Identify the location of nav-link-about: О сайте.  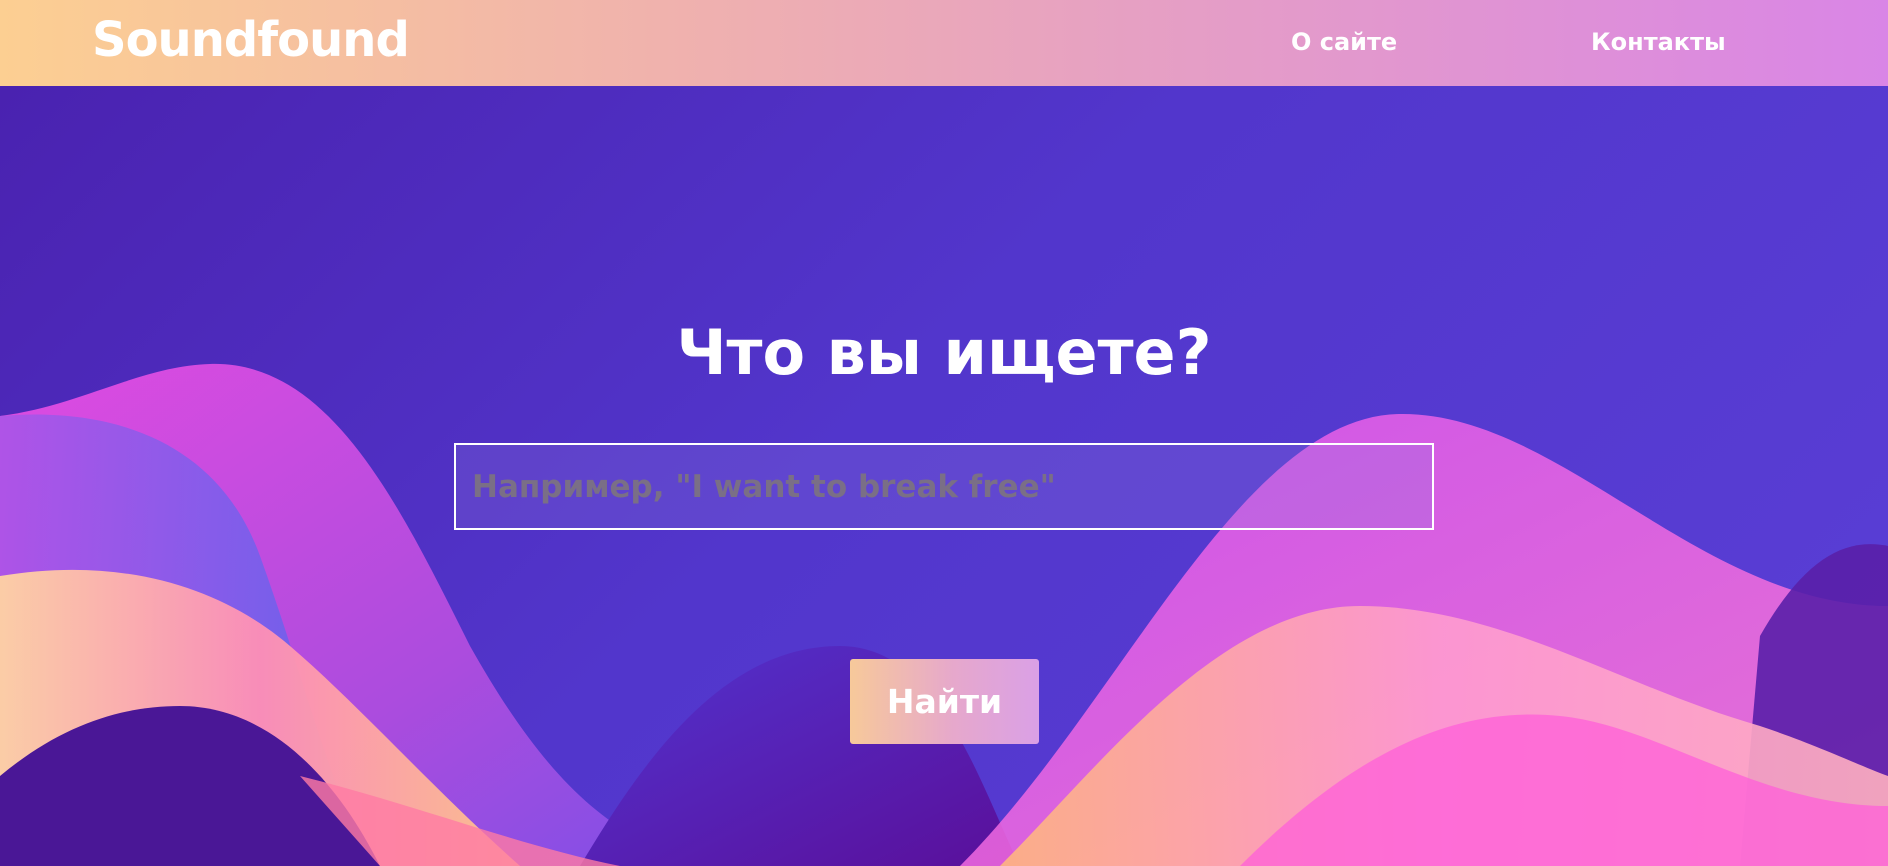
(1344, 42).